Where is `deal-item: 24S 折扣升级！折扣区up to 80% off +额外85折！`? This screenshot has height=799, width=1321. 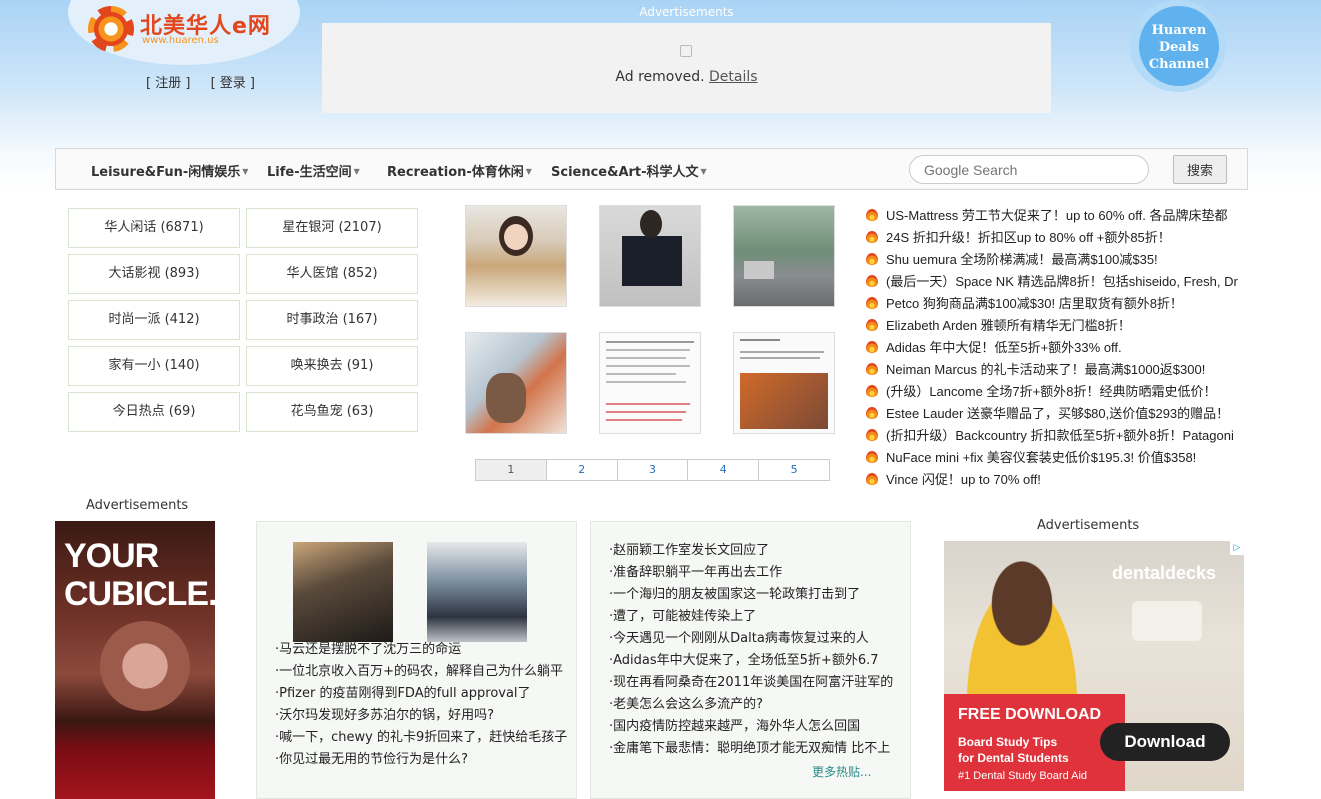
deal-item: 24S 折扣升级！折扣区up to 80% off +额外85折！ is located at coordinates (1056, 238).